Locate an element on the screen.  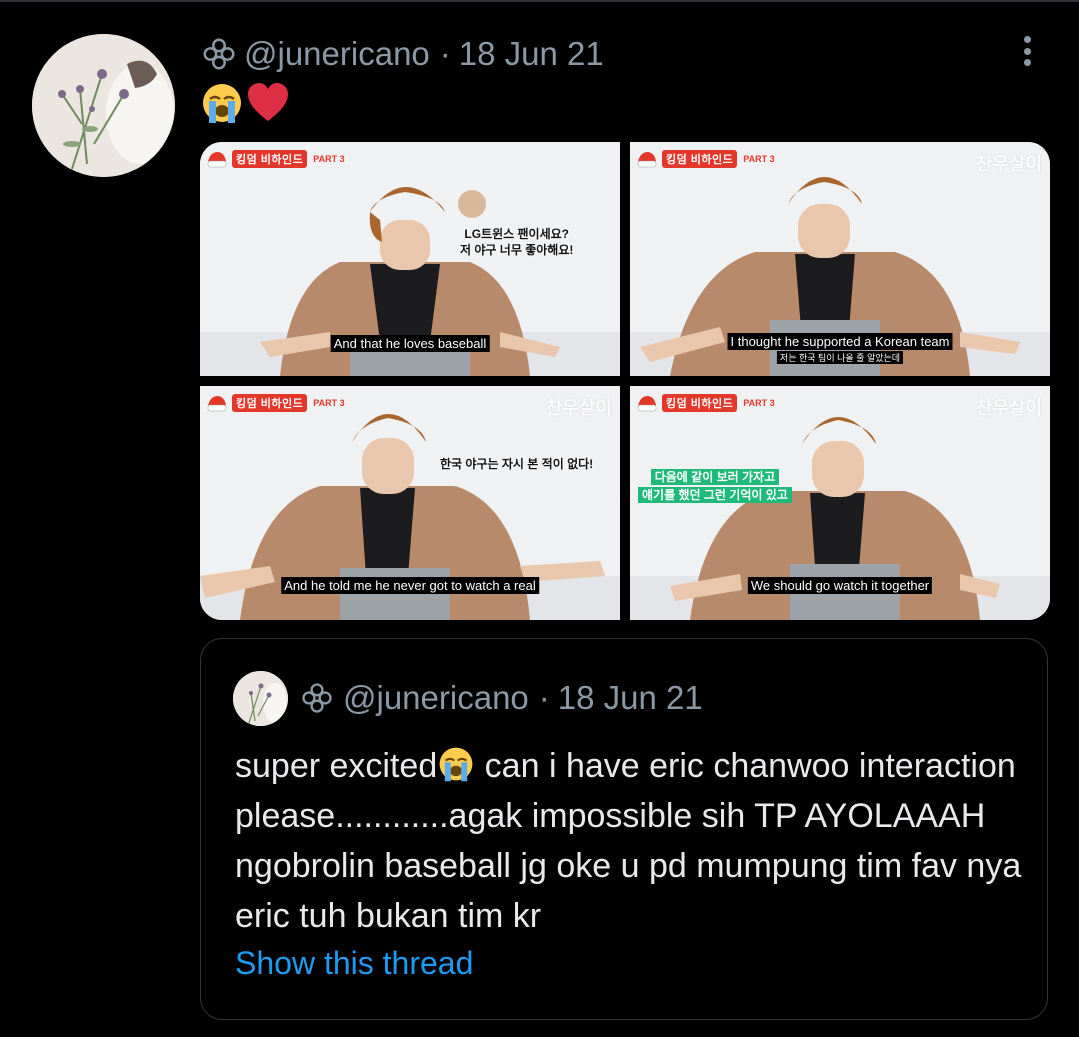
quoted-avatar is located at coordinates (260, 698).